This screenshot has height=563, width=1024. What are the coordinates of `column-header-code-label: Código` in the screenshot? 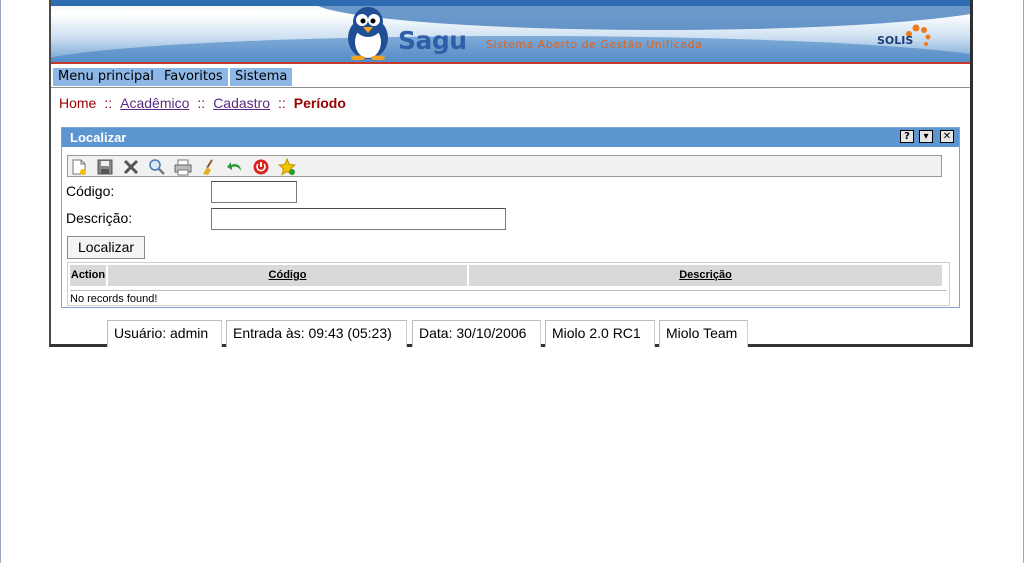 It's located at (287, 275).